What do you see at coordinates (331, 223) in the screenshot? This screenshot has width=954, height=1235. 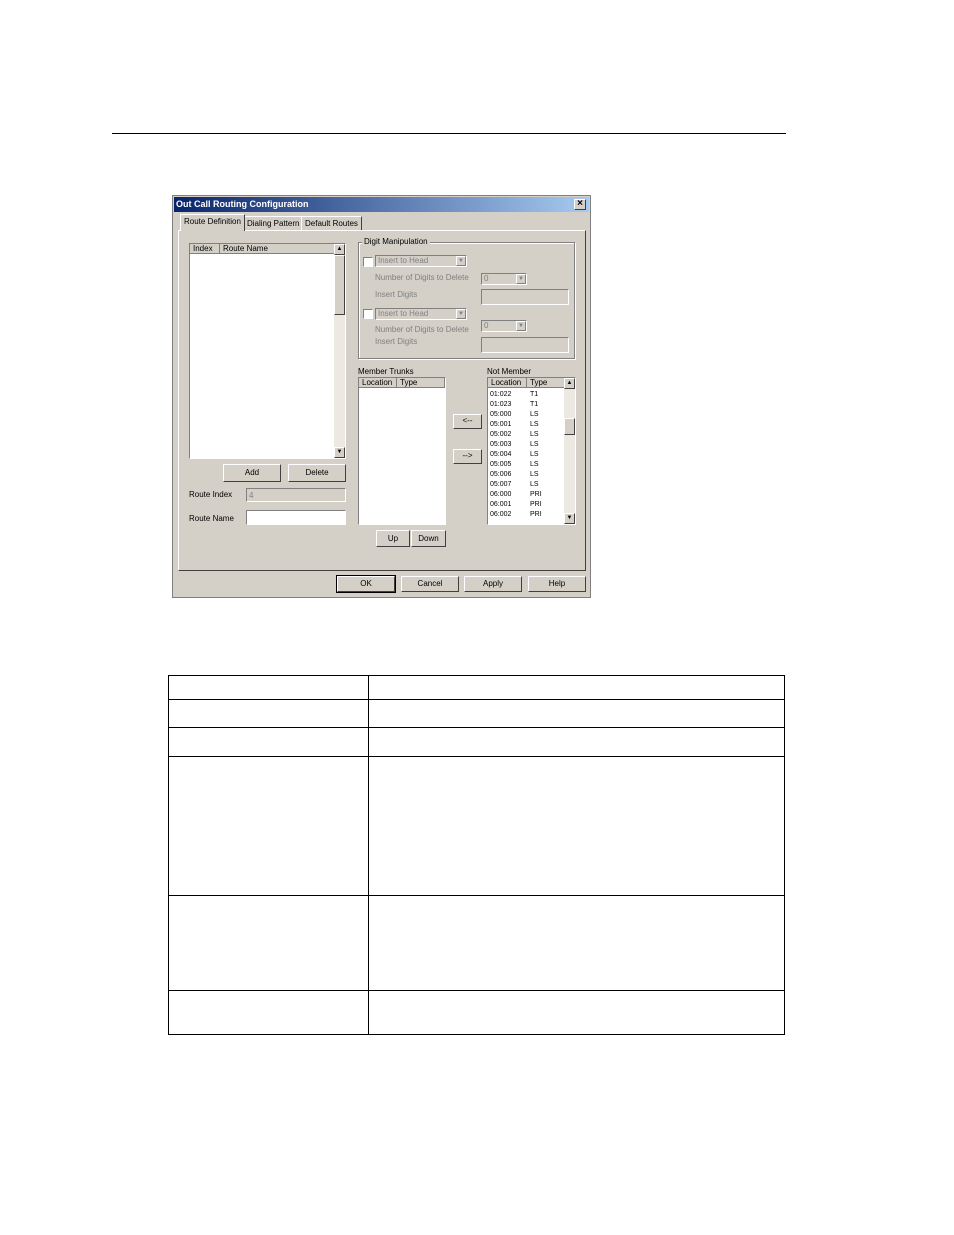 I see `tab-default-routes: Default Routes` at bounding box center [331, 223].